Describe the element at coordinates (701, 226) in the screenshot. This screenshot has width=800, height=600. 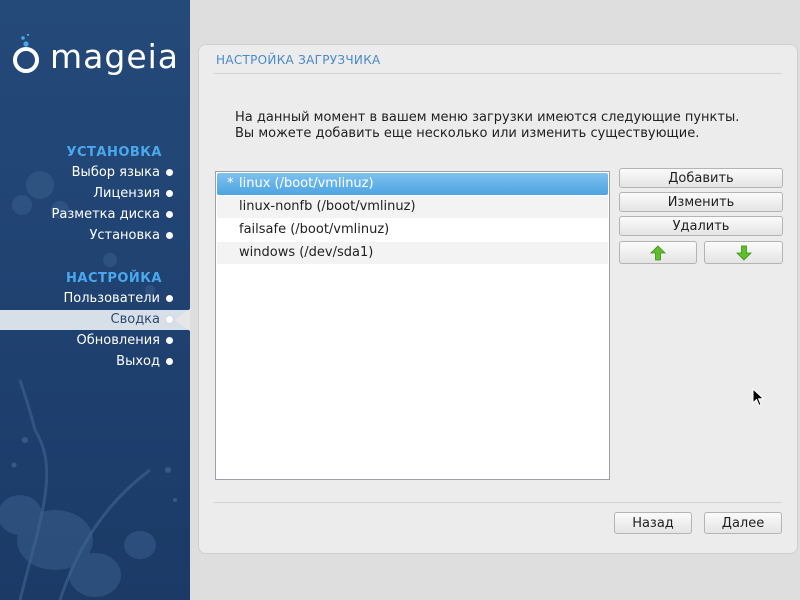
I see `remove-button: Удалить` at that location.